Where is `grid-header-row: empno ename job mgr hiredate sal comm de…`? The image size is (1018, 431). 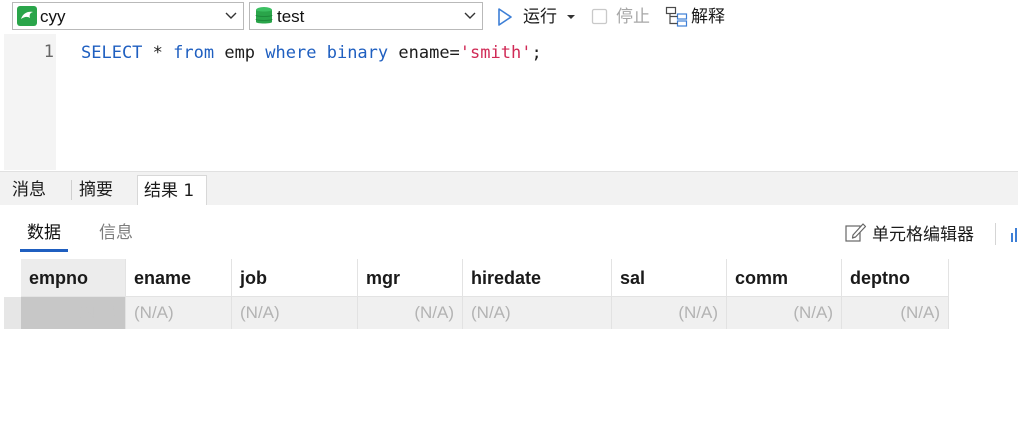 grid-header-row: empno ename job mgr hiredate sal comm de… is located at coordinates (485, 278).